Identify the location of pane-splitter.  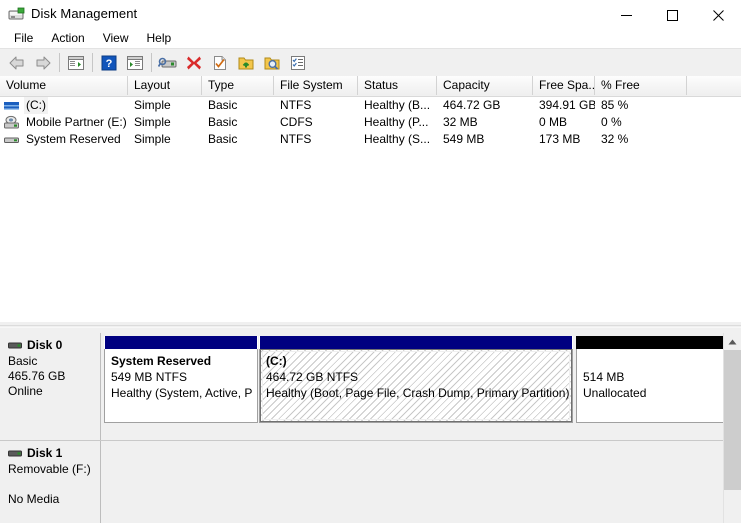
(370, 327).